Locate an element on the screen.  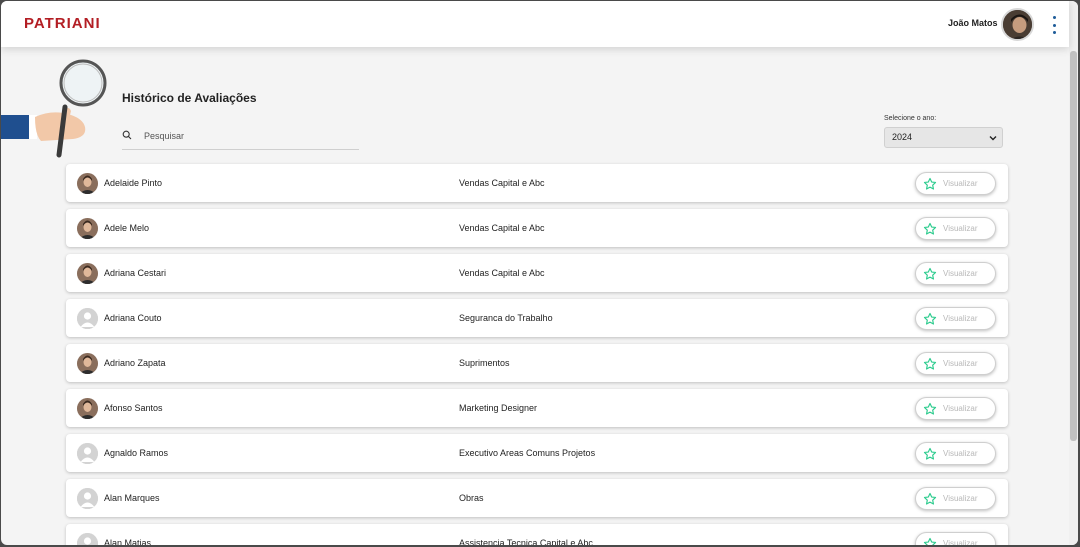
scrollbar is located at coordinates (1073, 273).